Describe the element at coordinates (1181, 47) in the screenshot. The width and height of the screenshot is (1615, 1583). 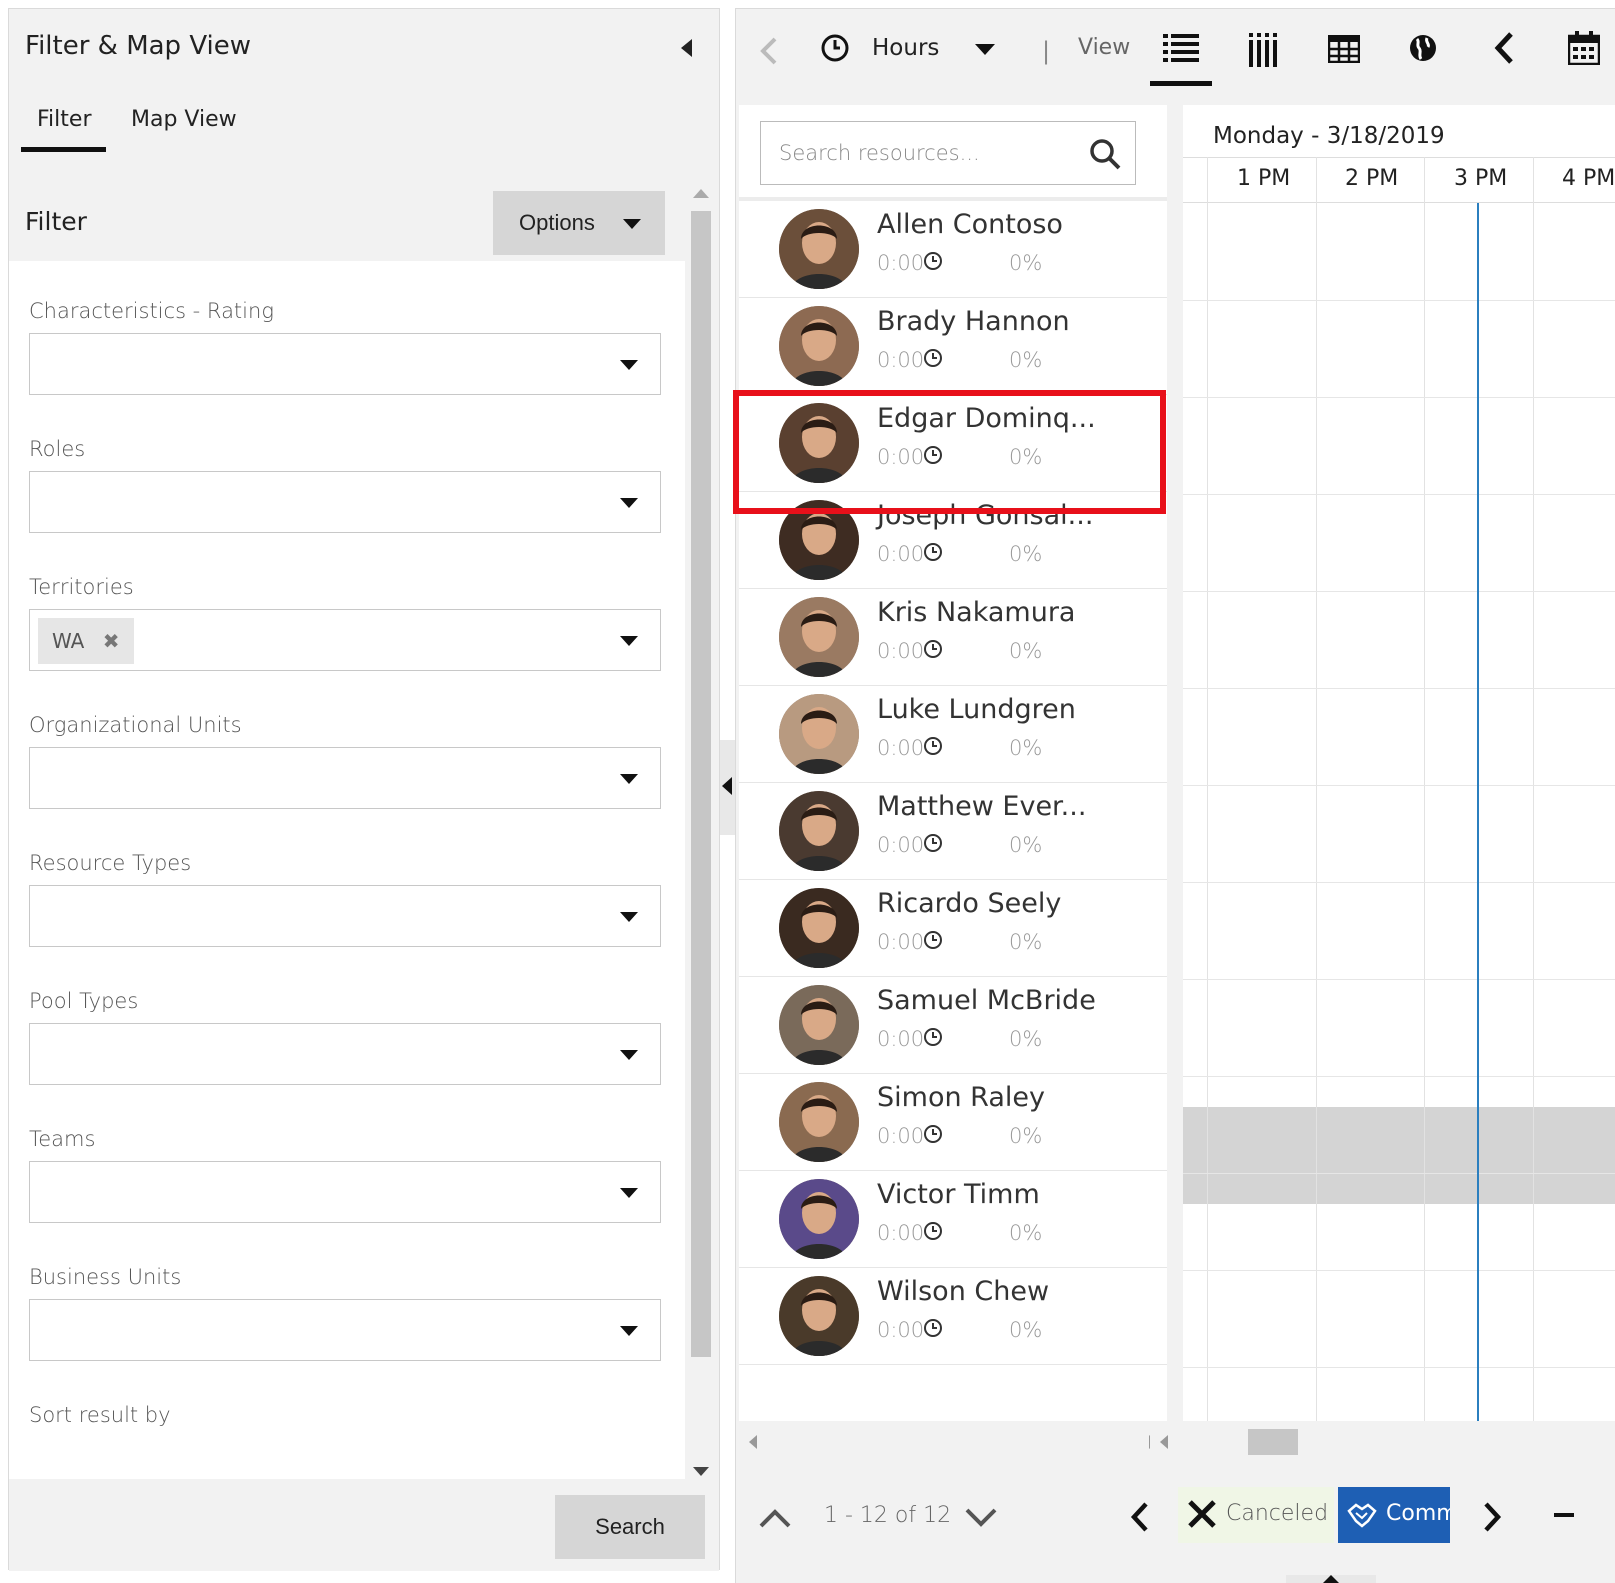
I see `list-view-icon` at that location.